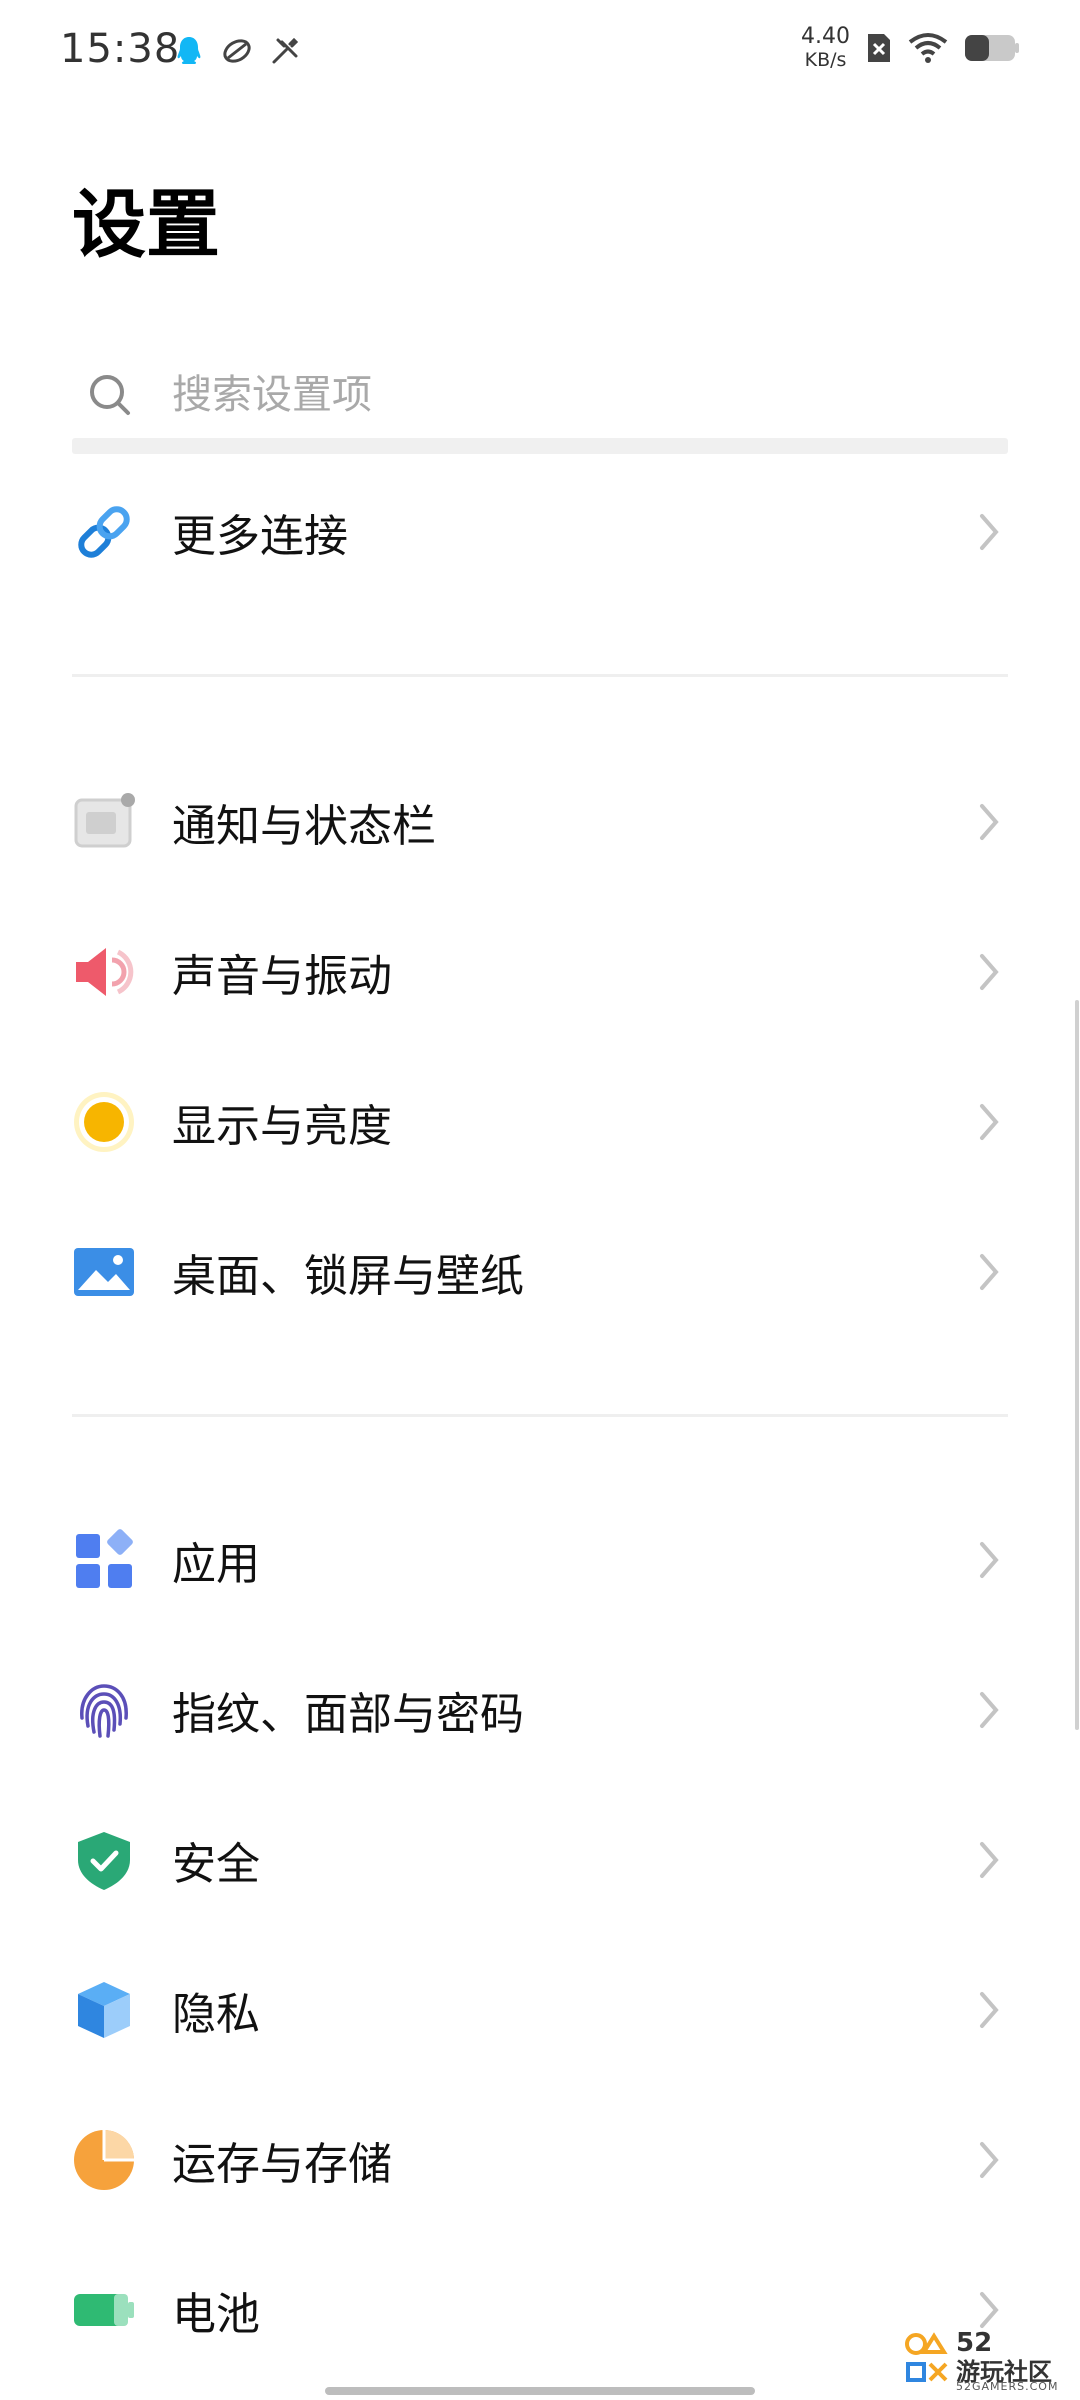 The height and width of the screenshot is (2400, 1080). What do you see at coordinates (540, 52) in the screenshot?
I see `status-bar: 15:38 4.40 KB/s` at bounding box center [540, 52].